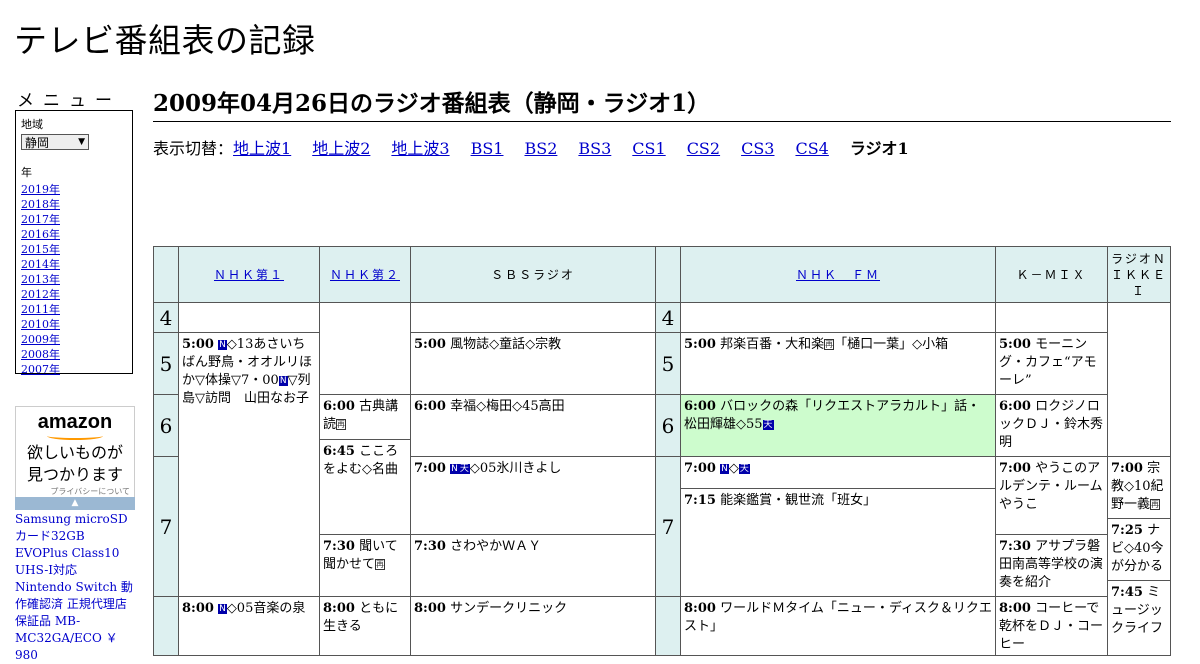 The image size is (1200, 664). Describe the element at coordinates (1051, 626) in the screenshot. I see `program-kmix-0800: 8:00 コーヒーで乾杯をＤＪ・コーヒー` at that location.